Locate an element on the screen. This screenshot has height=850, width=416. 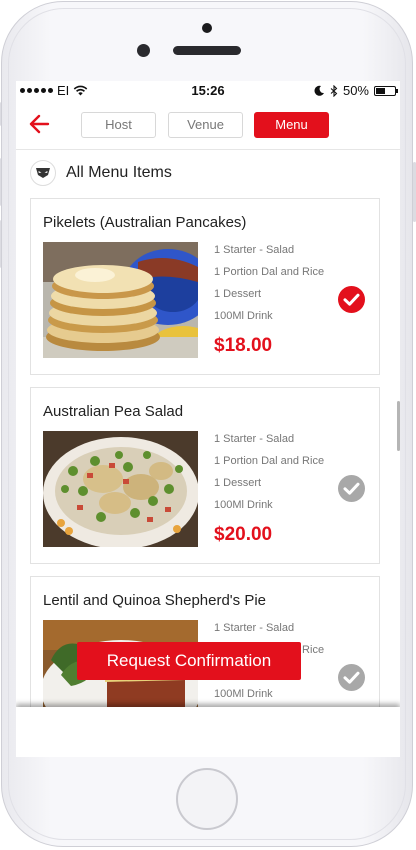
status-bar: EI 15:26 50% is located at coordinates (208, 91).